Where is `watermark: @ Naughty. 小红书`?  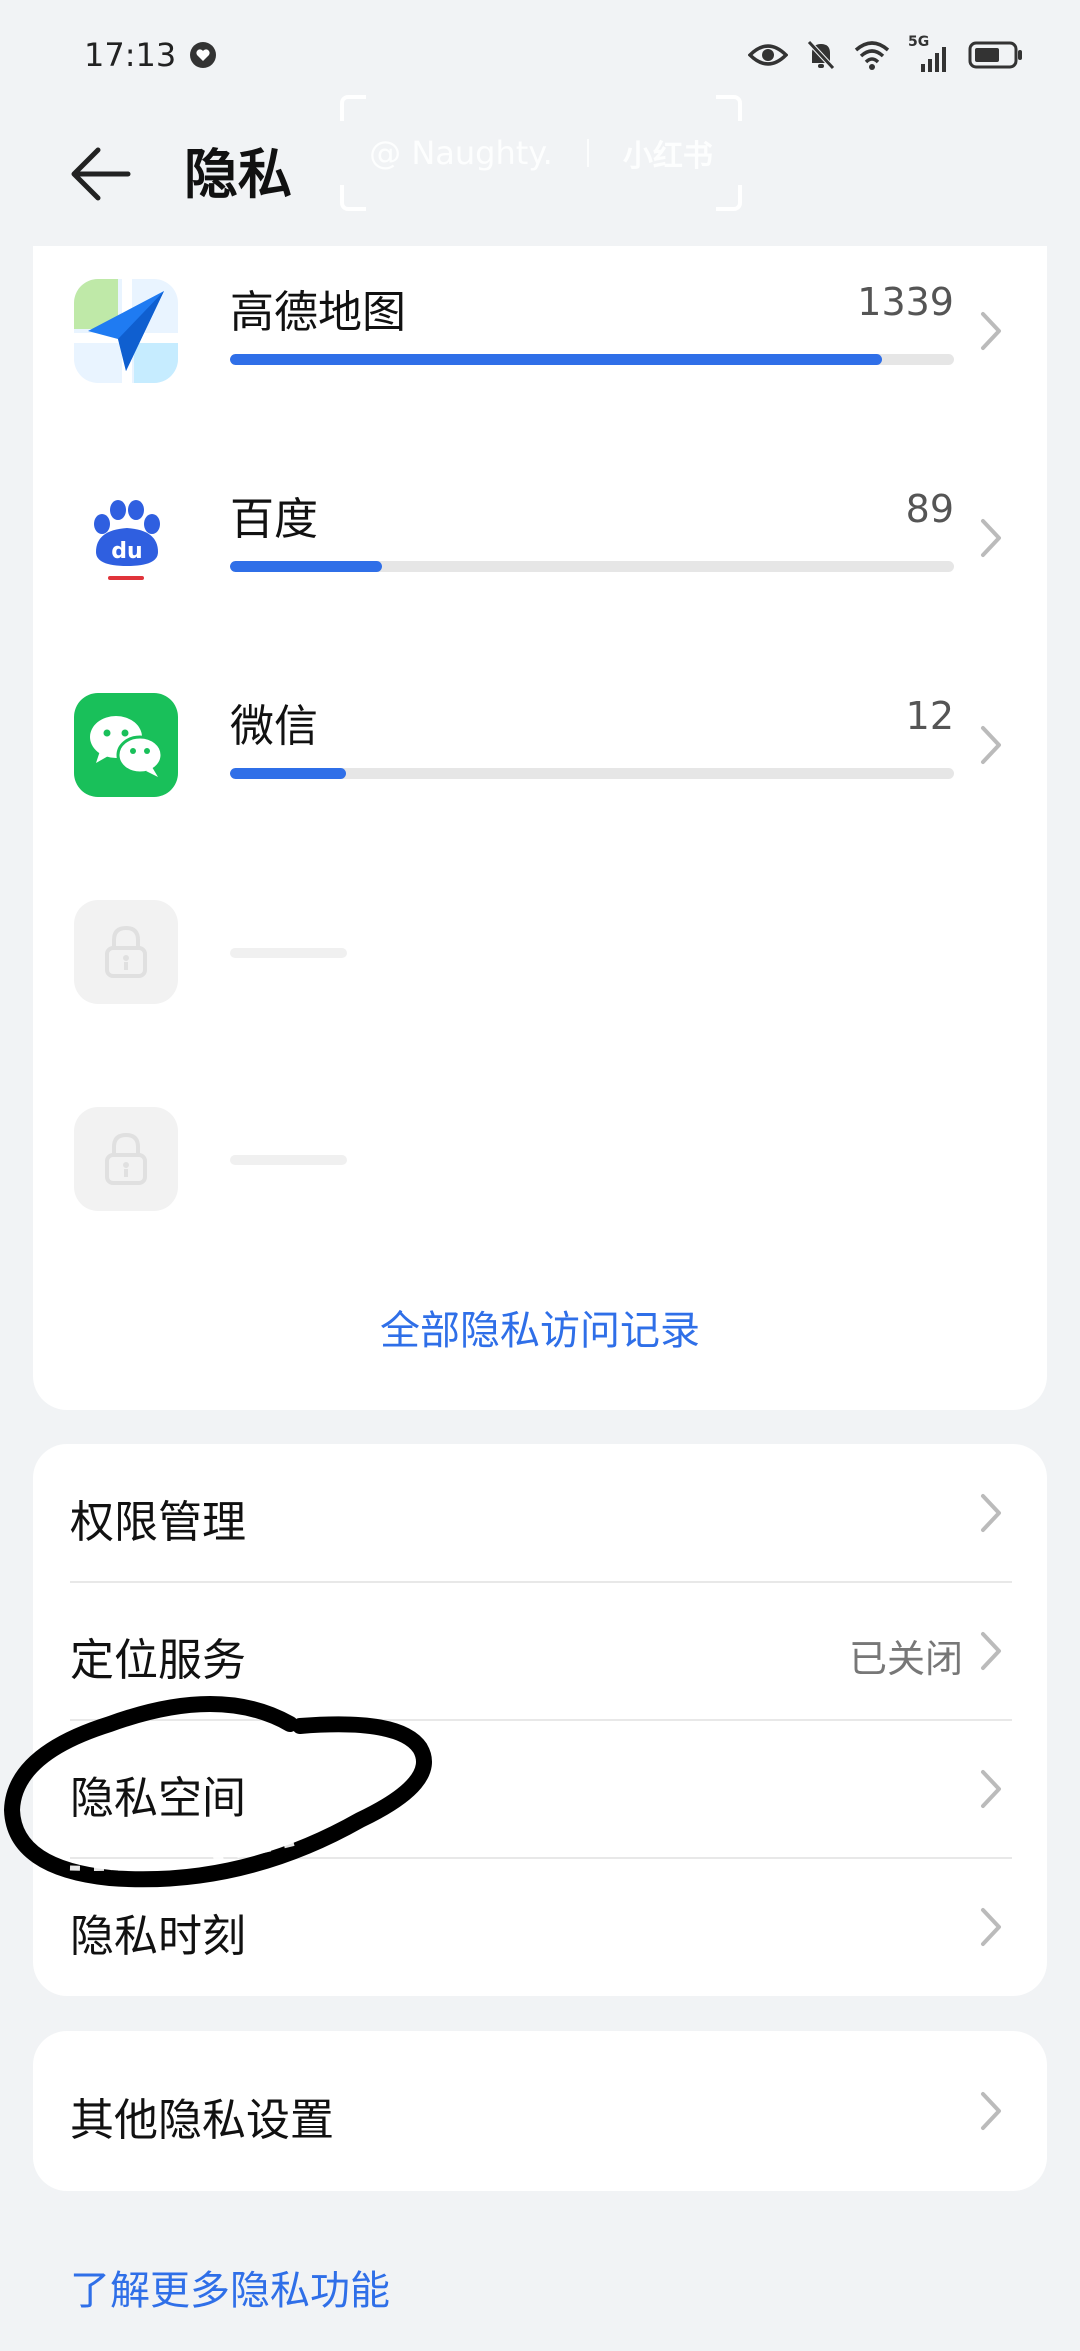 watermark: @ Naughty. 小红书 is located at coordinates (541, 153).